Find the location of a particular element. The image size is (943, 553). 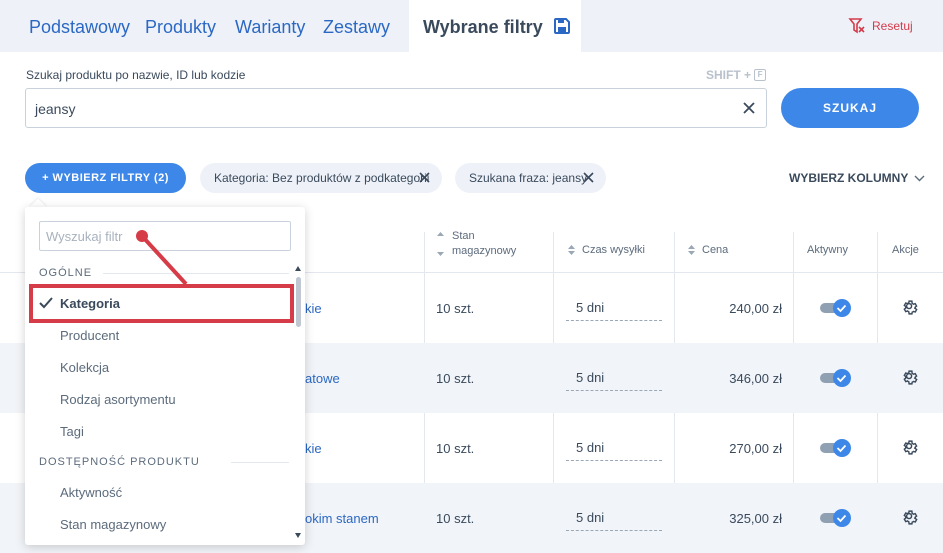

column-header-price: Cena is located at coordinates (715, 250).